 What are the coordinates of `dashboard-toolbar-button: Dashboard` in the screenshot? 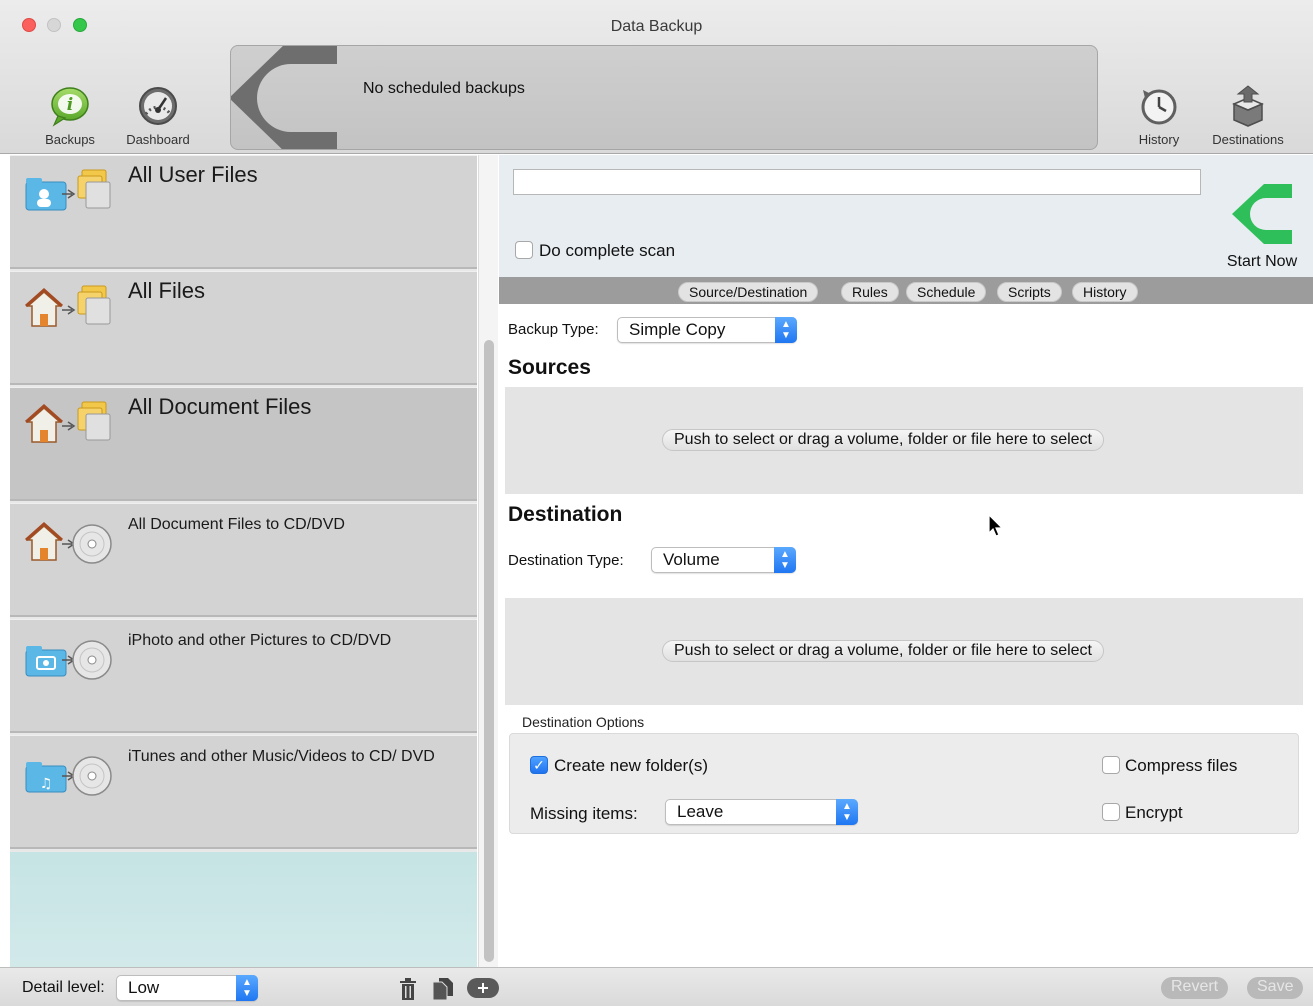 It's located at (158, 115).